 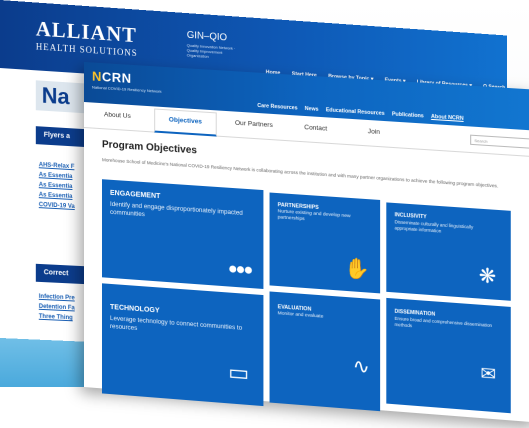 What do you see at coordinates (57, 308) in the screenshot?
I see `correct-link-list: Infection Pre Detention Fa Three Thing` at bounding box center [57, 308].